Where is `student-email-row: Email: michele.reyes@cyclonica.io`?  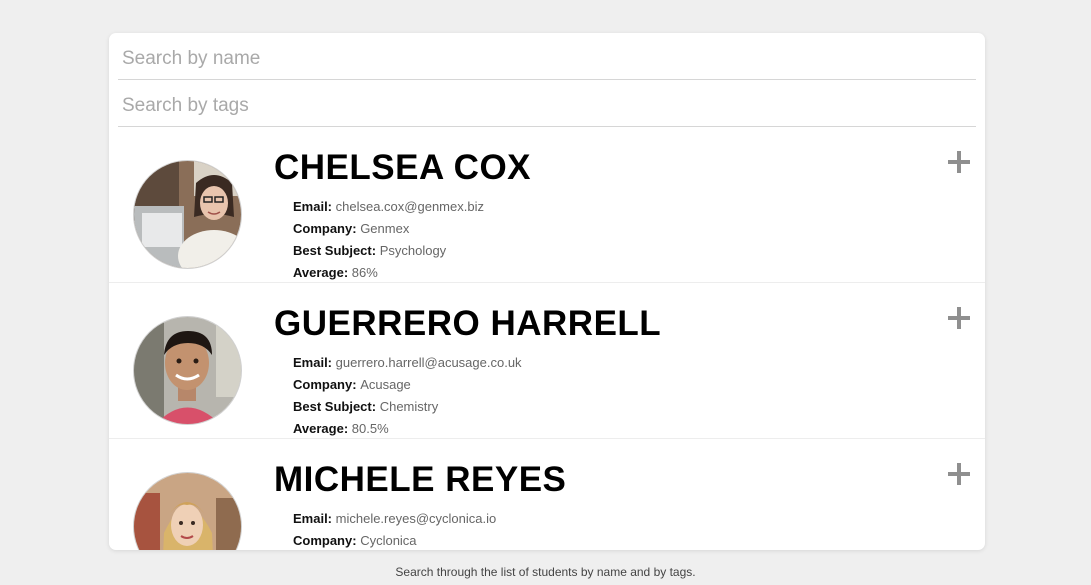 student-email-row: Email: michele.reyes@cyclonica.io is located at coordinates (394, 519).